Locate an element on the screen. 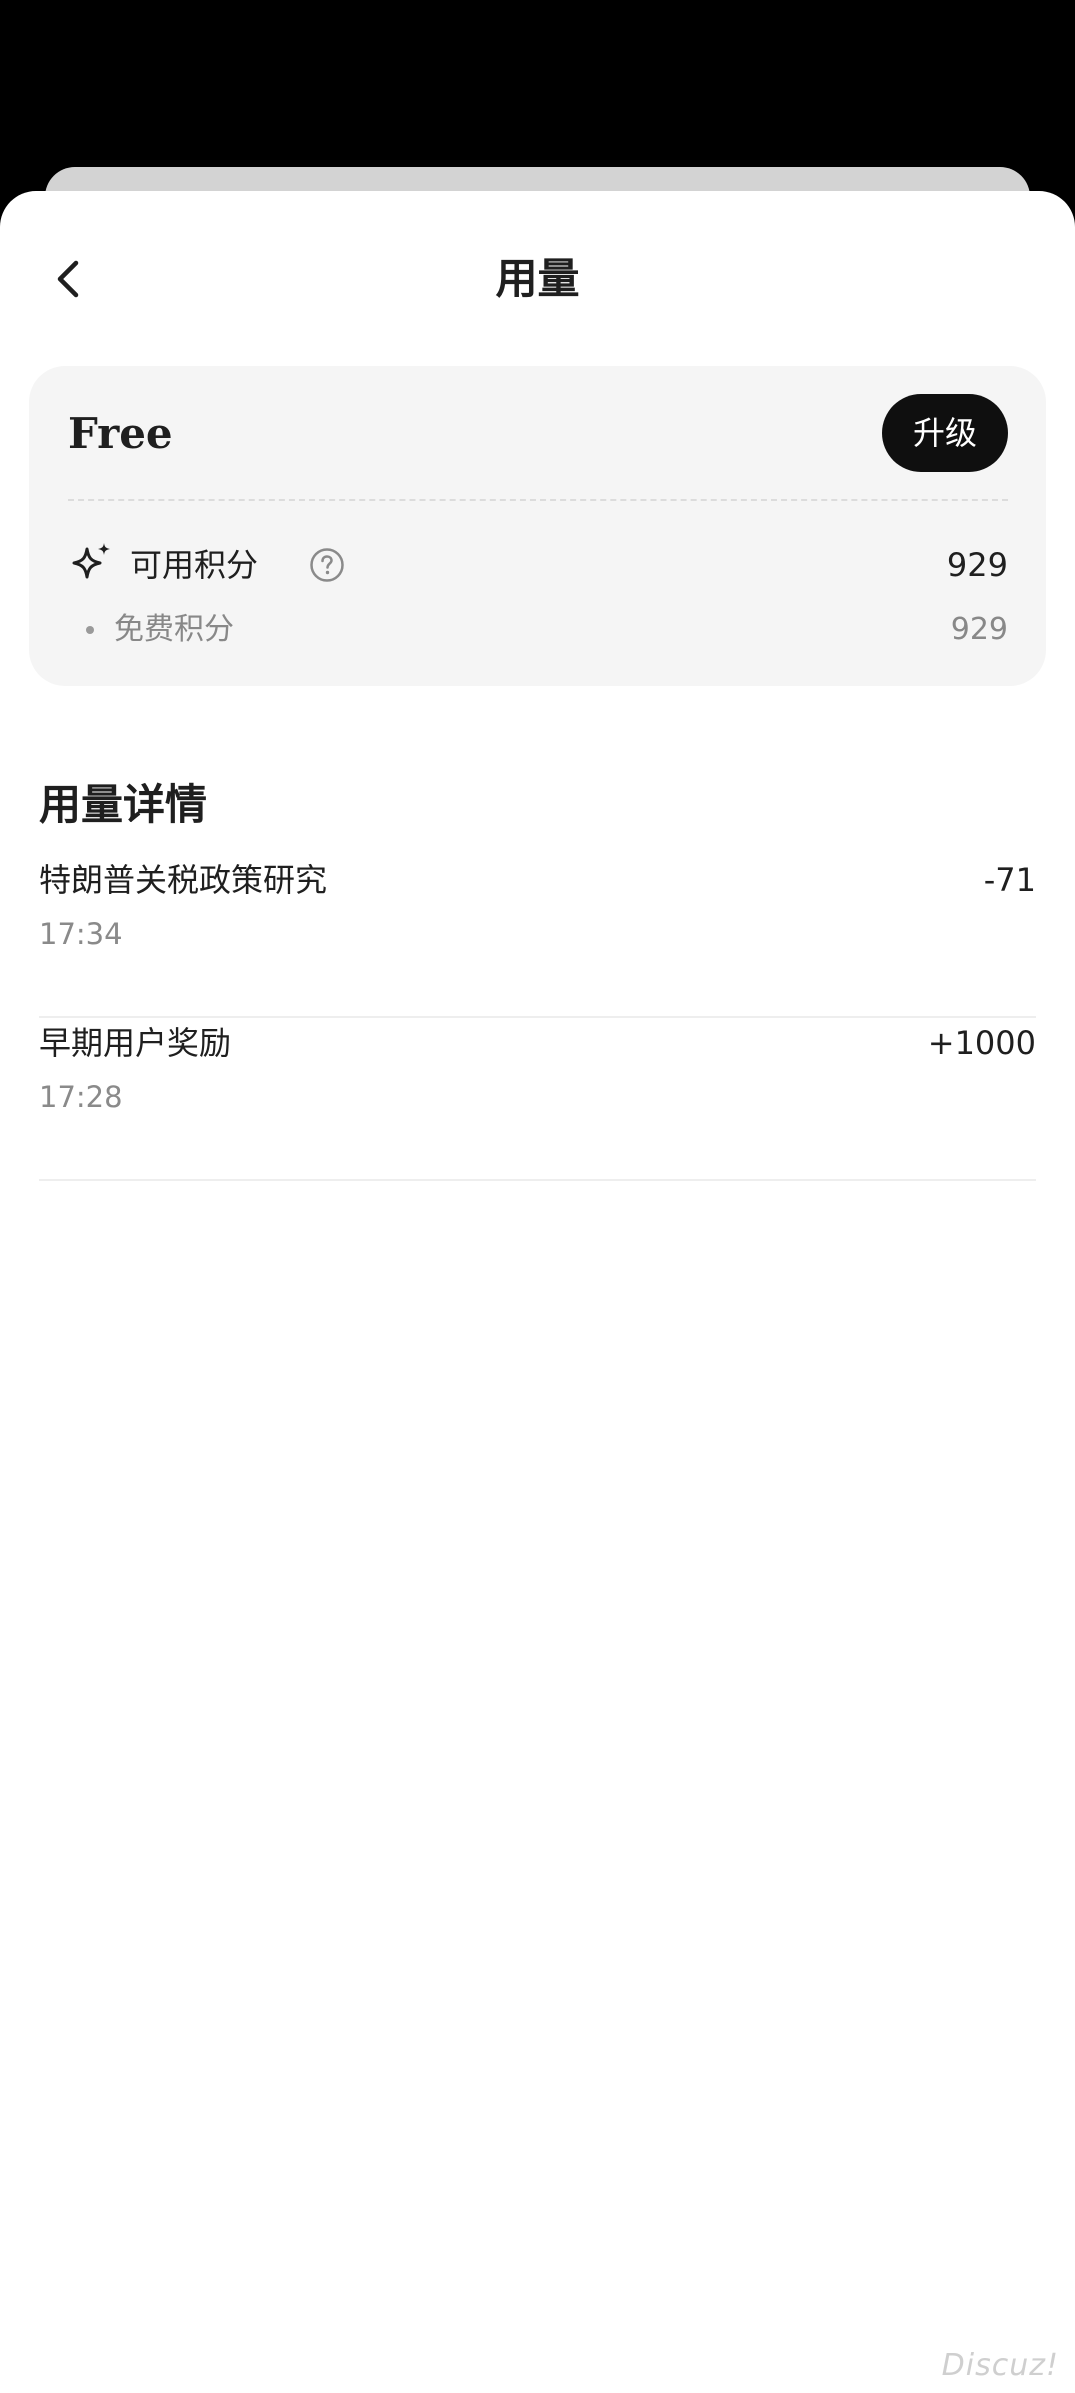 The height and width of the screenshot is (2393, 1075). watermark: Discuz! is located at coordinates (1000, 2365).